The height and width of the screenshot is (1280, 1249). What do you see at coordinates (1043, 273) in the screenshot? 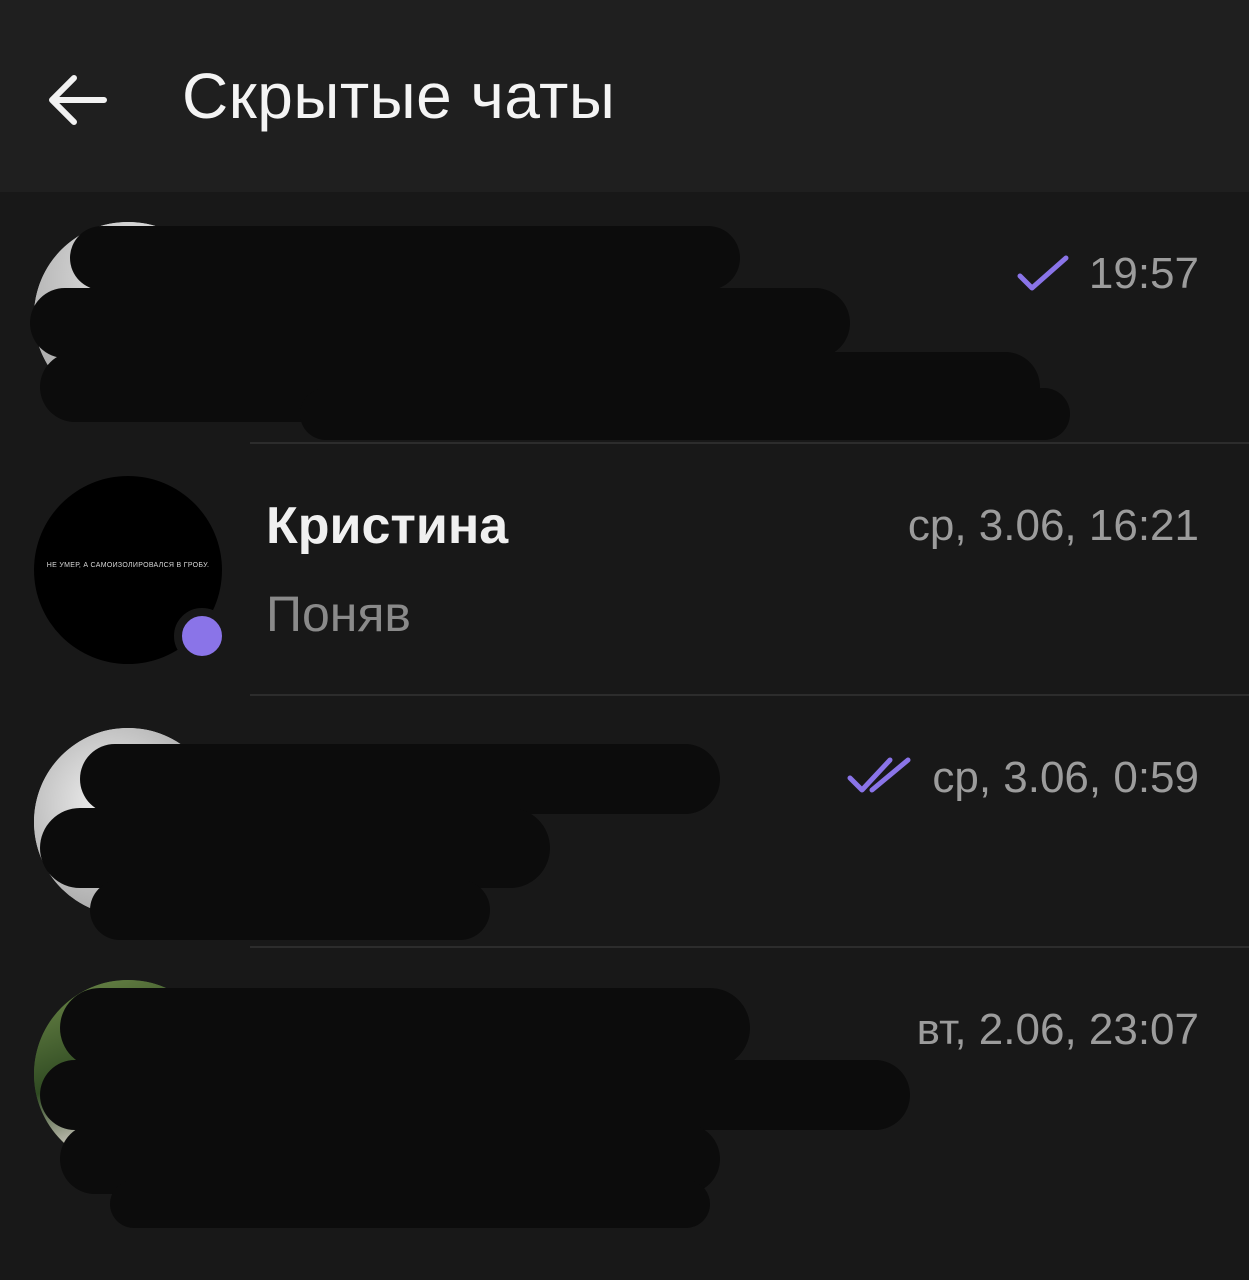
I see `single-check-icon` at bounding box center [1043, 273].